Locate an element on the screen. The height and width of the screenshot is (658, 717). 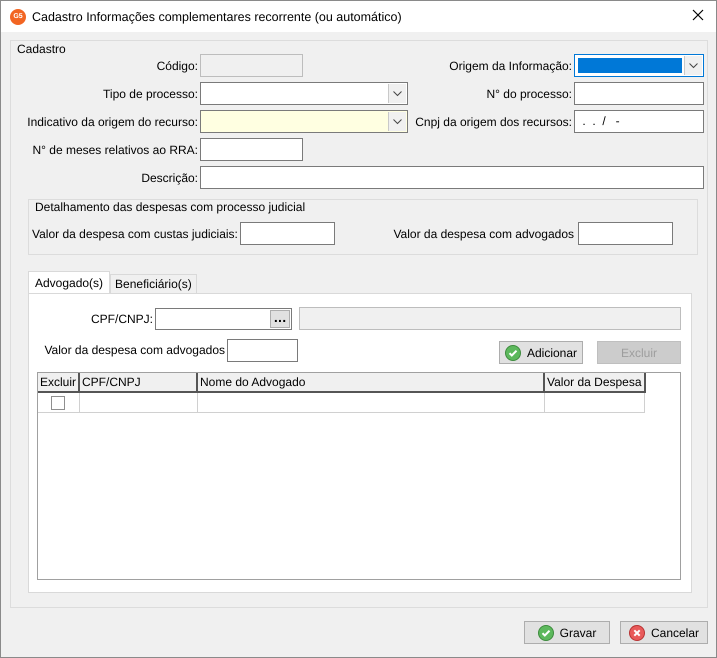
button: Gravar is located at coordinates (567, 632).